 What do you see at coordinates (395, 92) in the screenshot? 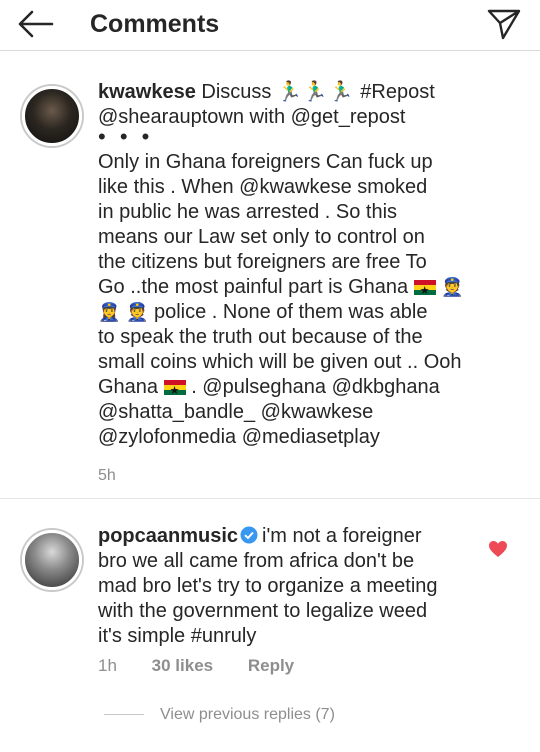
I see `repost-hashtag: #Repost` at bounding box center [395, 92].